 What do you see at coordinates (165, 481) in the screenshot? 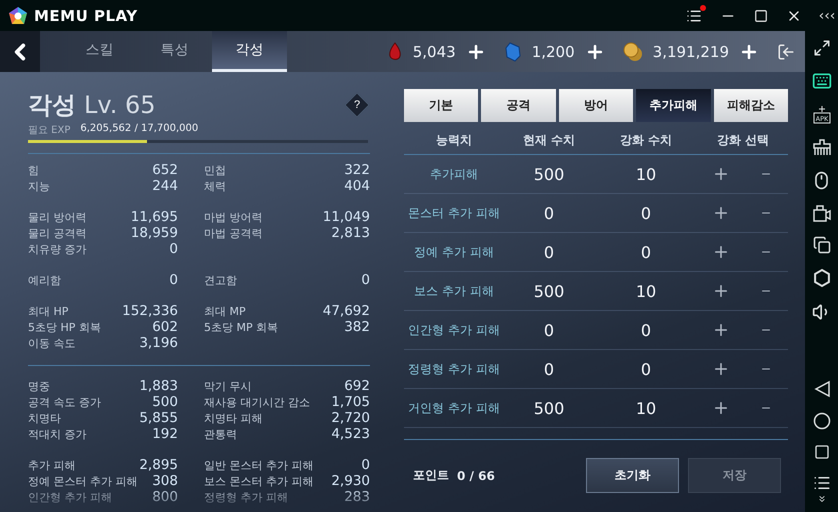
I see `stat-value: 308` at bounding box center [165, 481].